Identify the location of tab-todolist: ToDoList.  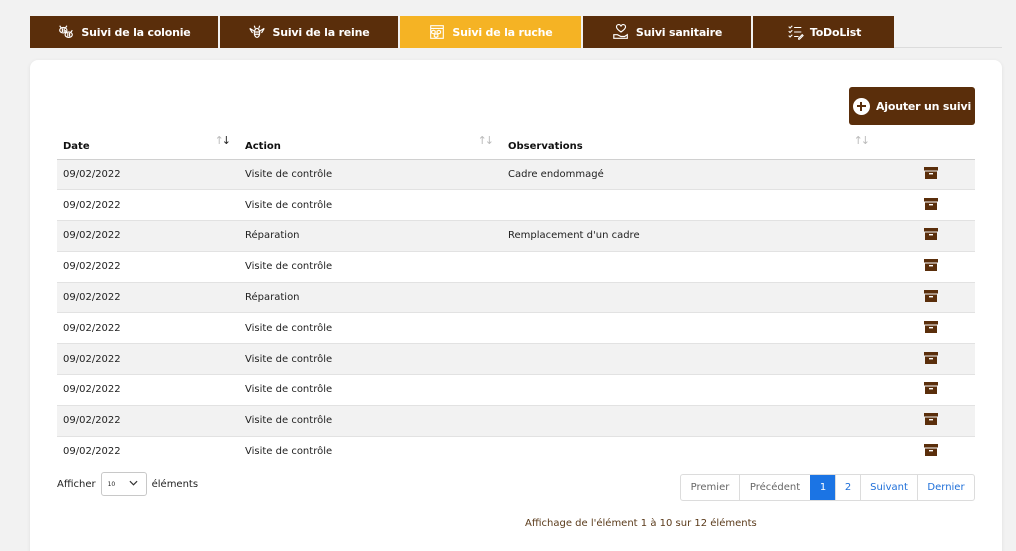
(823, 32).